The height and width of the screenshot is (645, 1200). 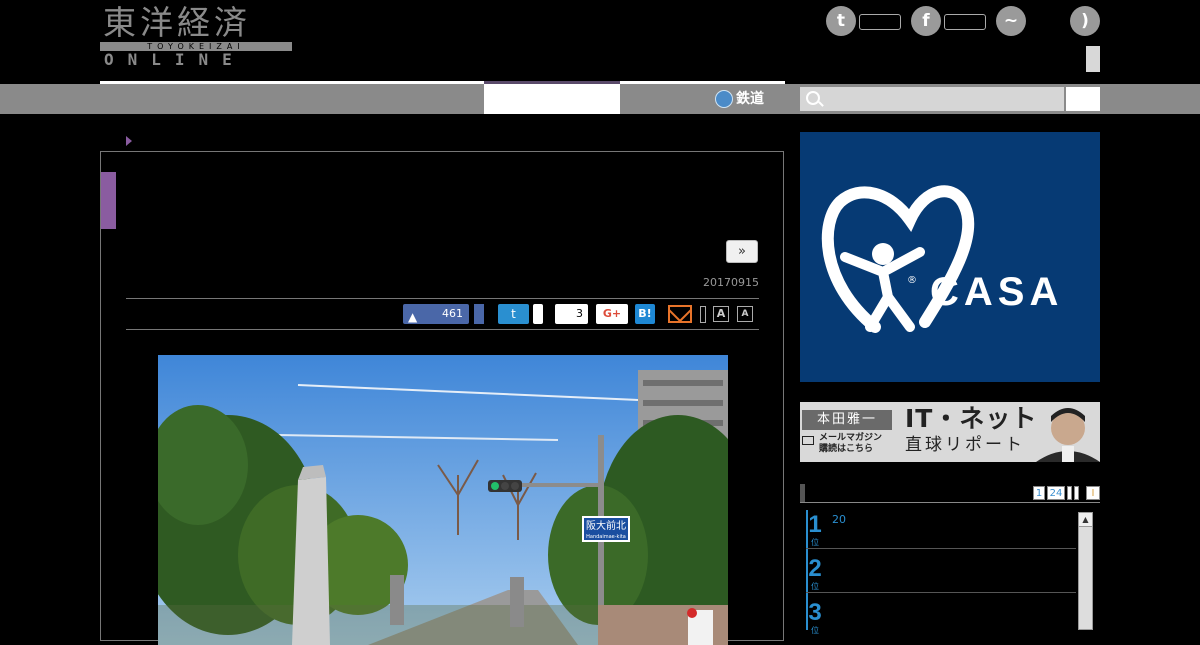 I want to click on facebook-like-count, so click(x=965, y=22).